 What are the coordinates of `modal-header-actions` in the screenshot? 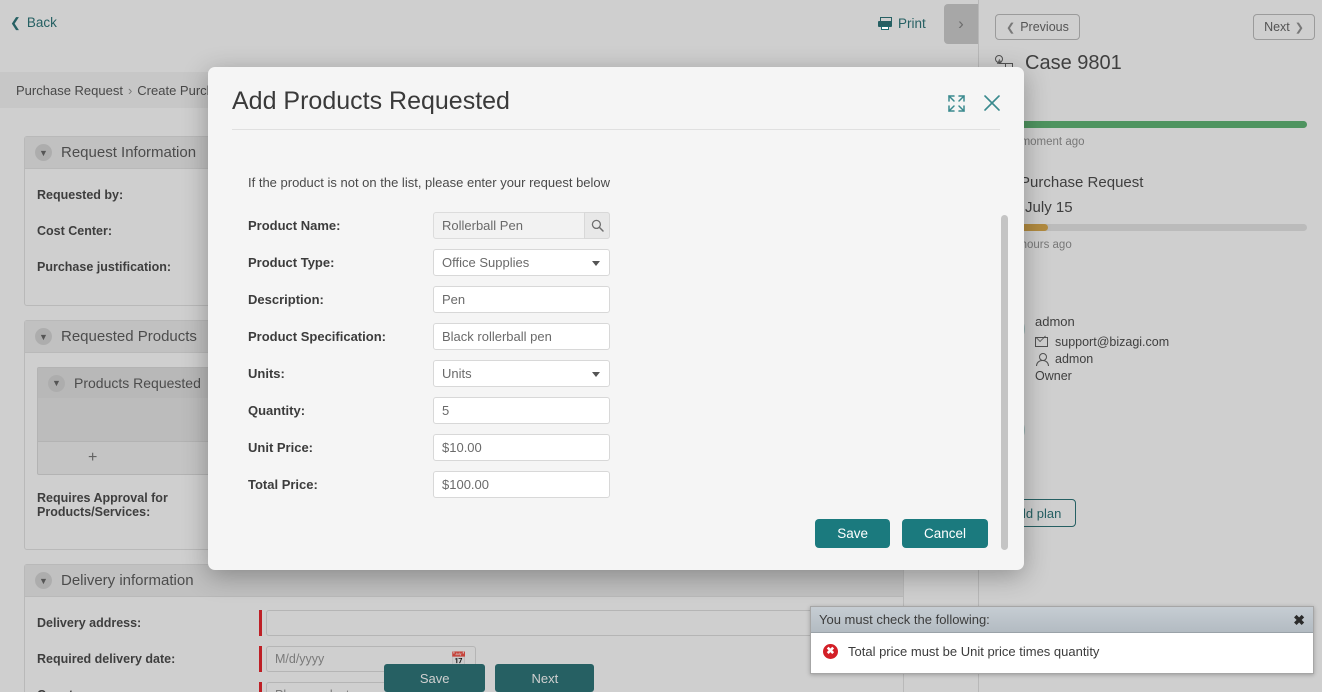 It's located at (974, 103).